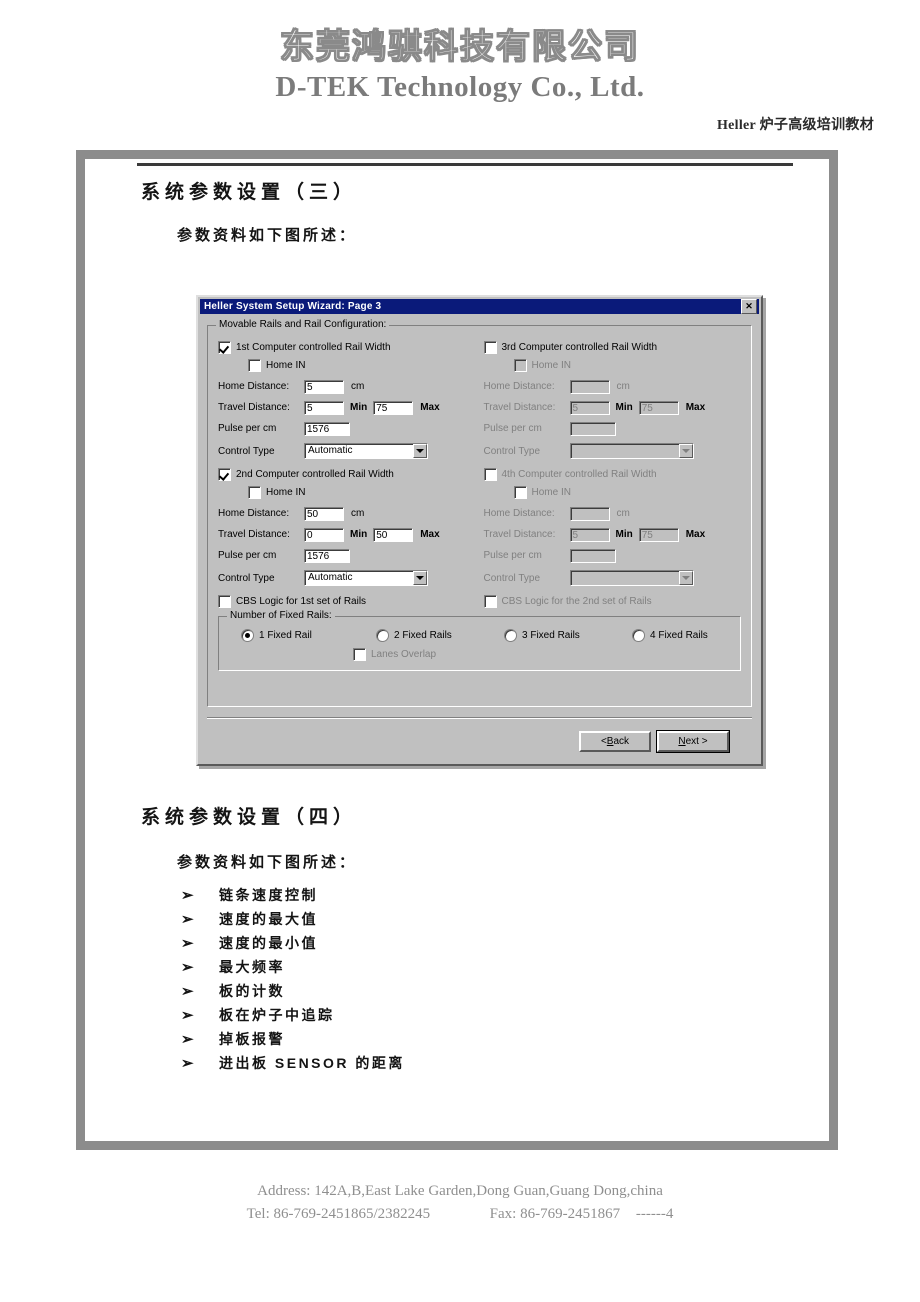  I want to click on cbs-logic-1st-label: CBS Logic for 1st set of Rails, so click(301, 601).